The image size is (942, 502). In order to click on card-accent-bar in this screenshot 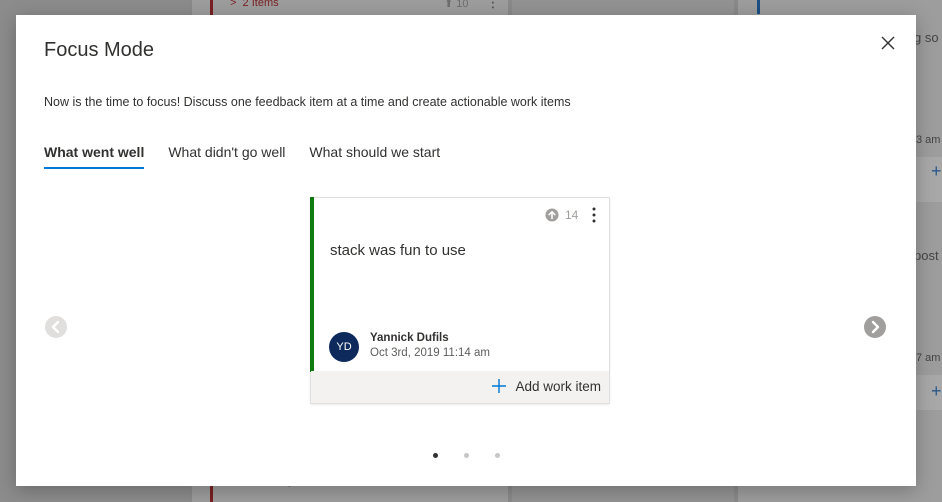, I will do `click(312, 284)`.